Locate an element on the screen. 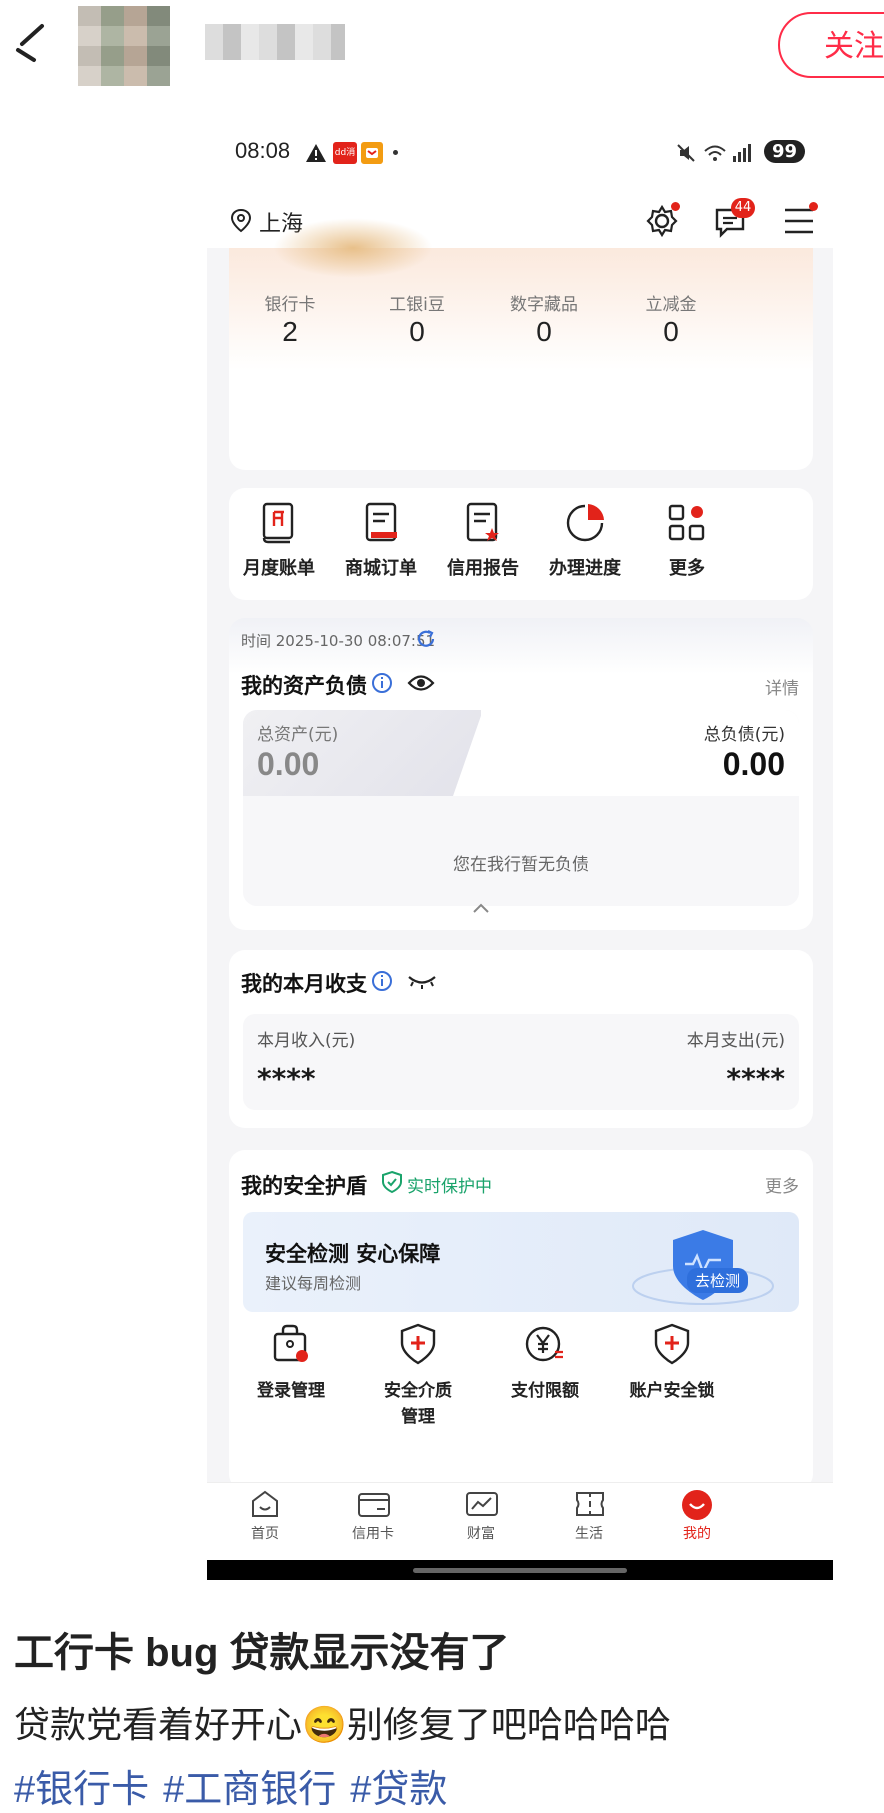  income-label: 本月收入(元) is located at coordinates (306, 1041).